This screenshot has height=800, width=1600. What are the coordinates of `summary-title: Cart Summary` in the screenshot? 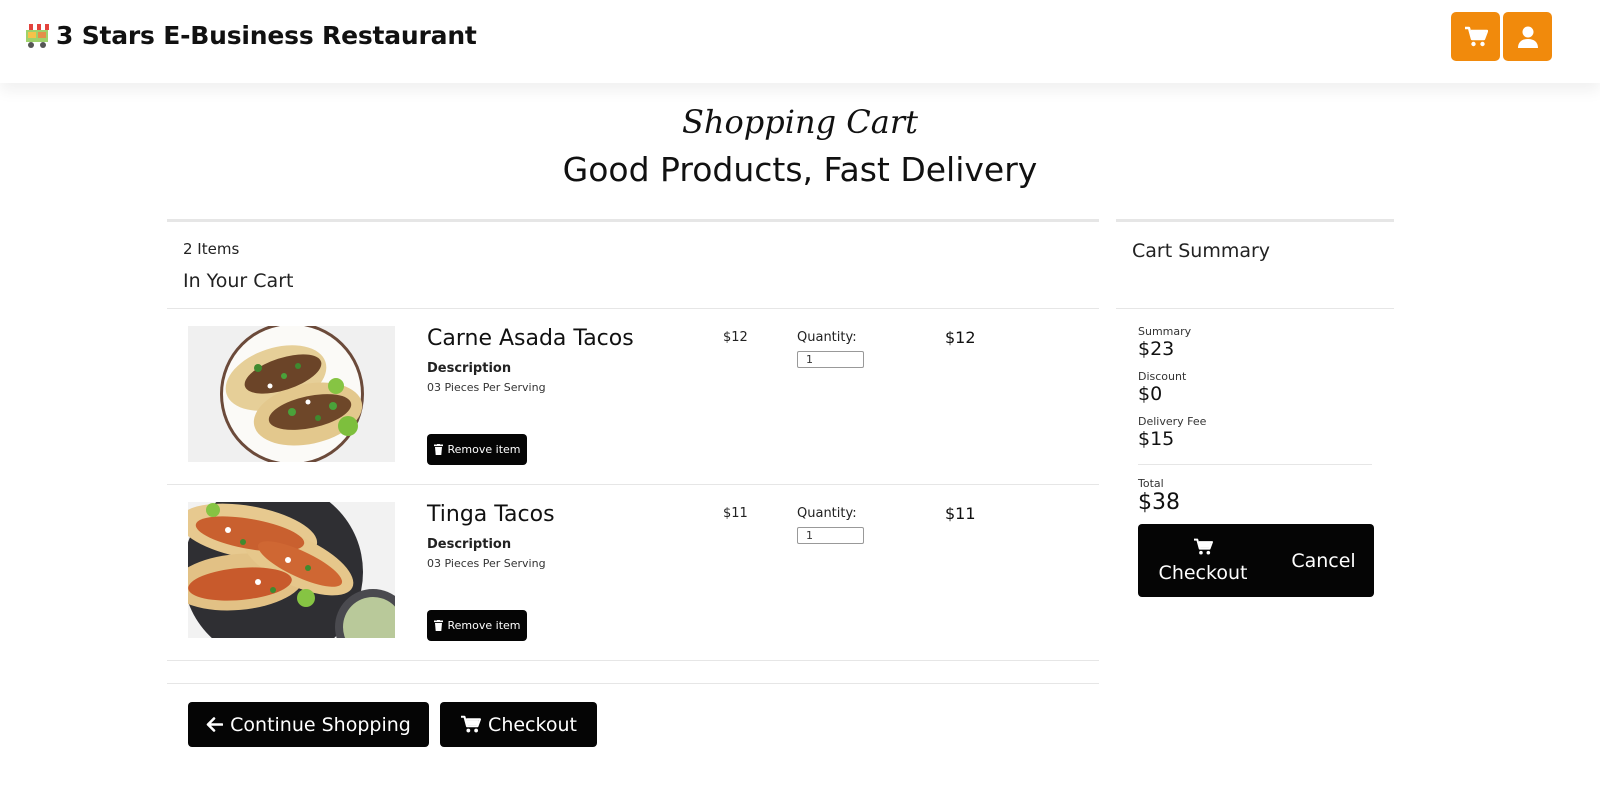 It's located at (1201, 251).